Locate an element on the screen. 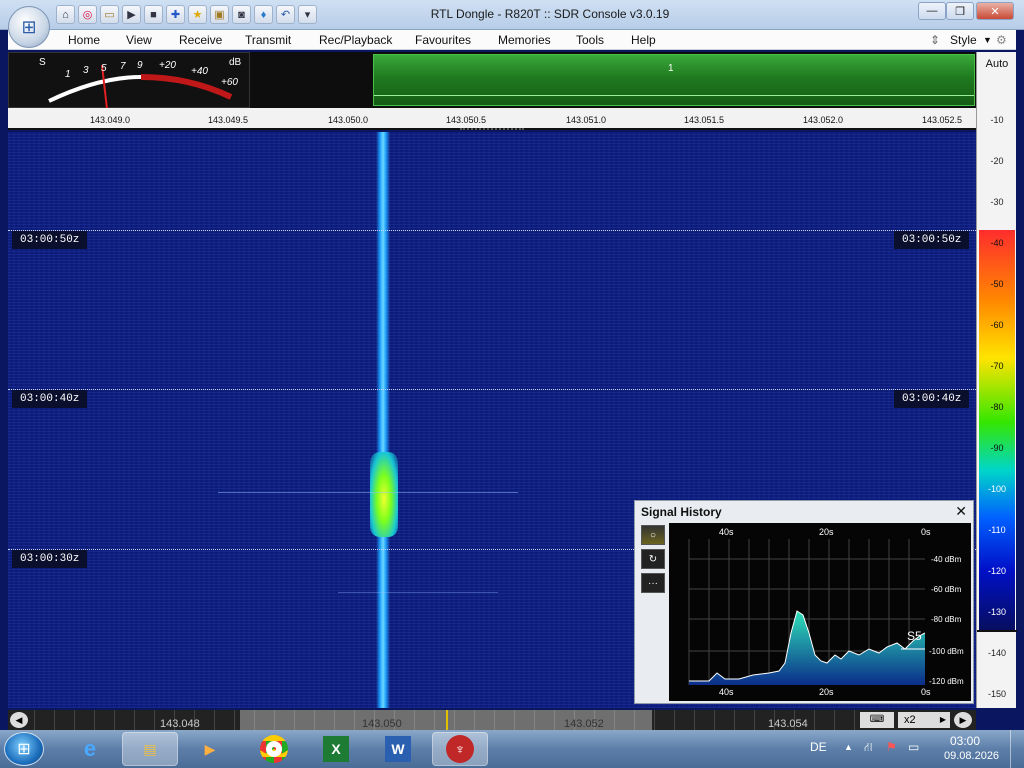  stop-icon: ■ is located at coordinates (153, 14).